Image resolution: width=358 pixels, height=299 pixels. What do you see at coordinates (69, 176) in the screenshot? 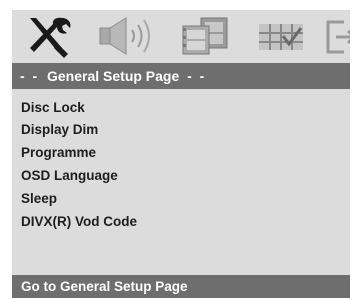
I see `menu-item-osd-language: OSD Language` at bounding box center [69, 176].